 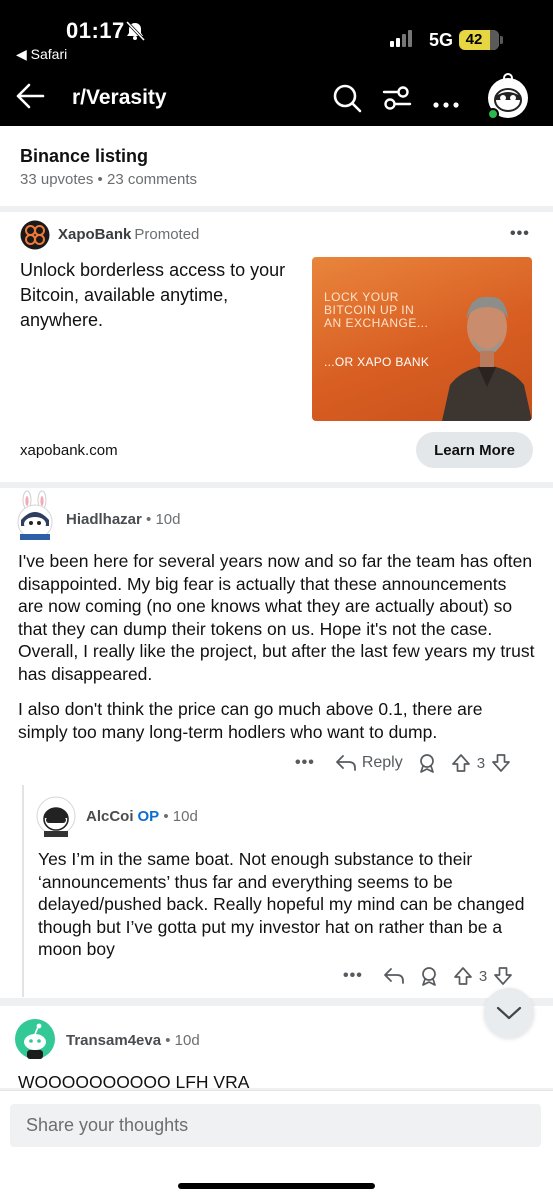 I want to click on filter-icon, so click(x=397, y=100).